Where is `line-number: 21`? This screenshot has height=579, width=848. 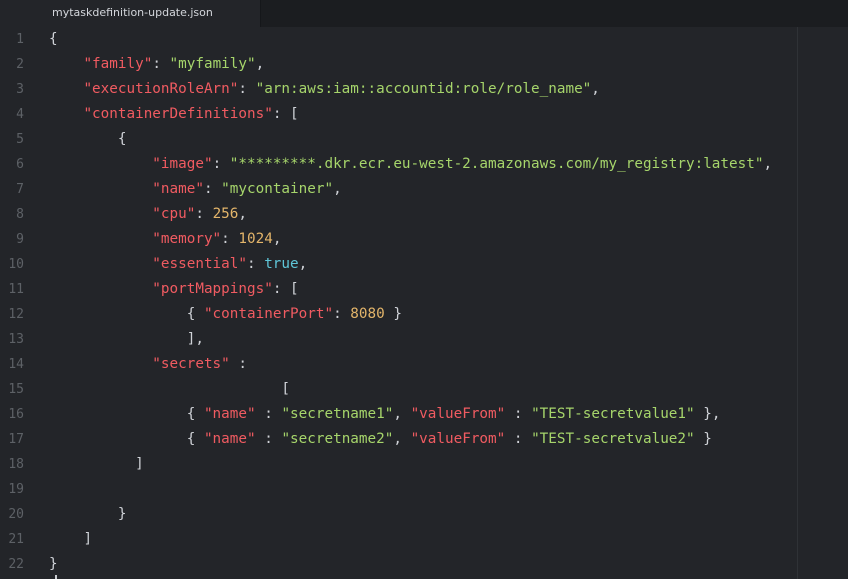
line-number: 21 is located at coordinates (16, 539).